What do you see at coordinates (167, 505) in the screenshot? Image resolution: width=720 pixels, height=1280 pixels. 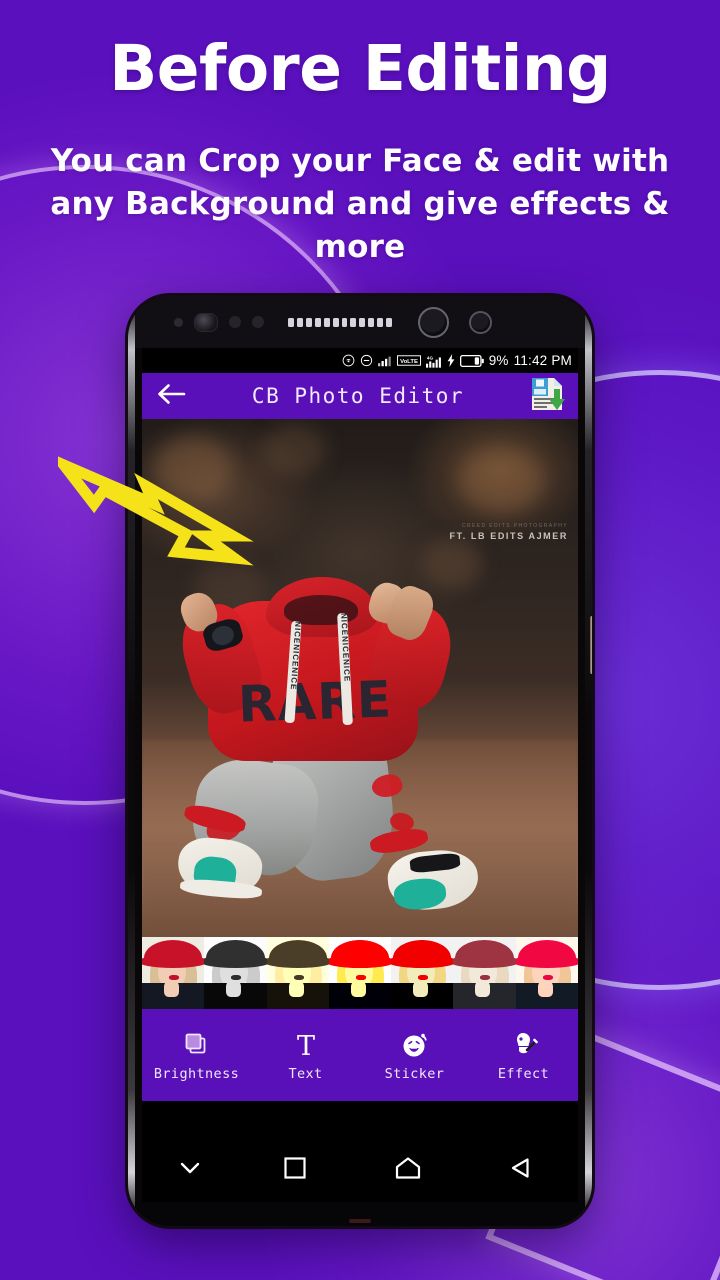 I see `yellow-pointer-arrow-icon` at bounding box center [167, 505].